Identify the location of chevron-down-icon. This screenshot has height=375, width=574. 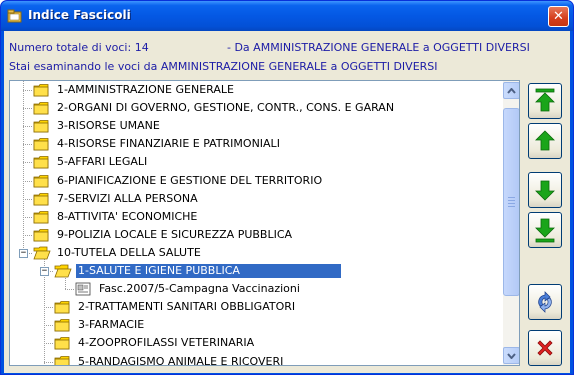
(511, 355).